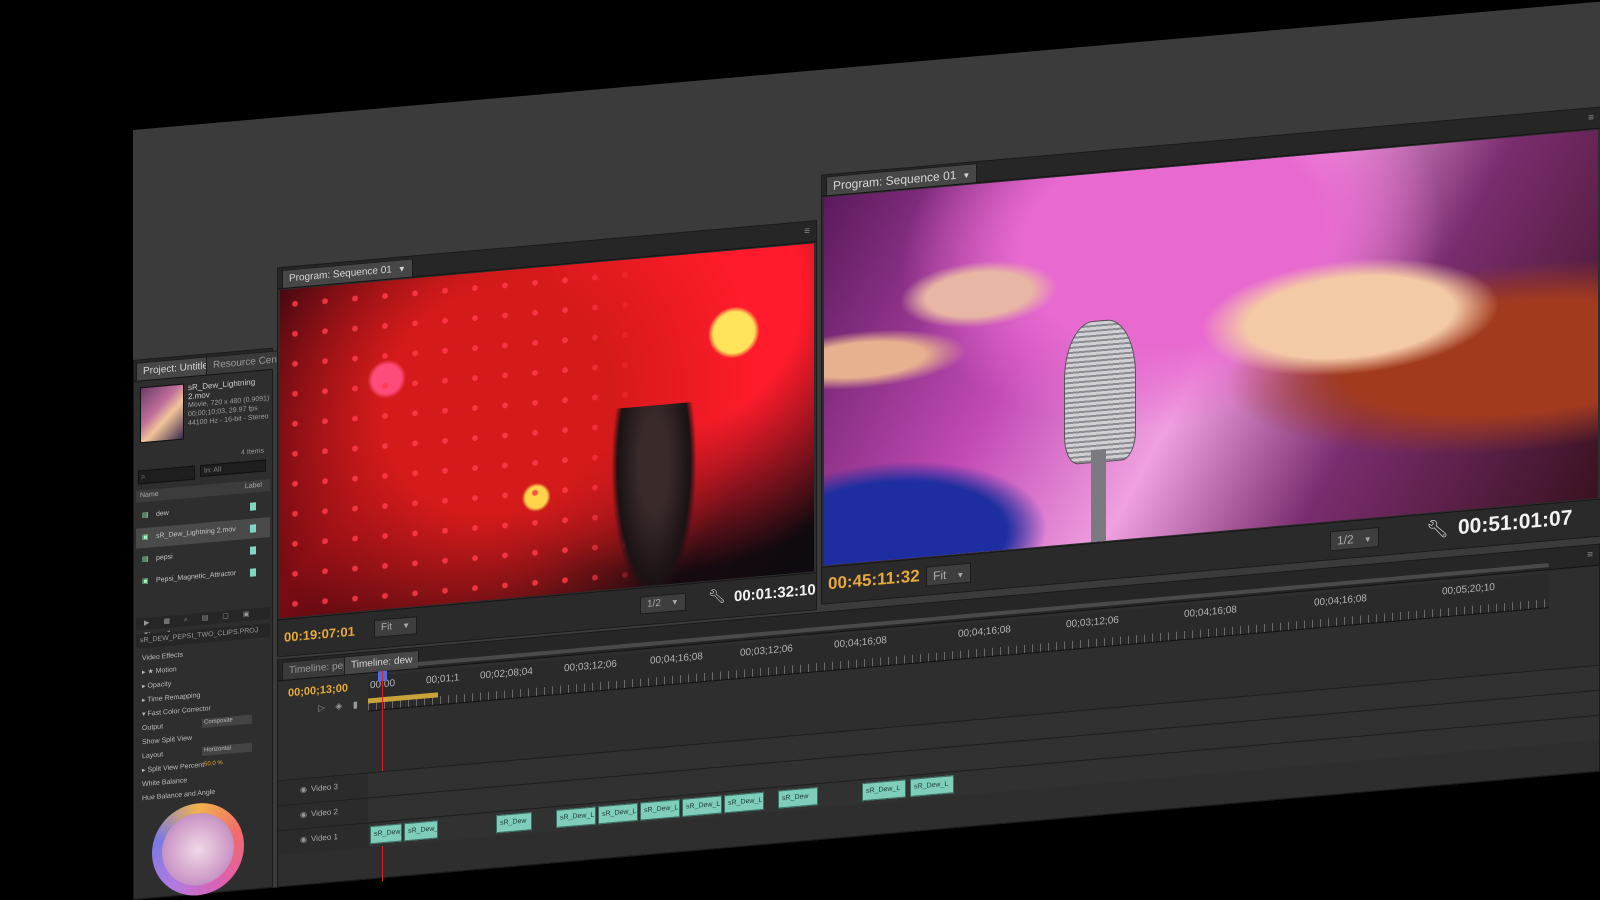 Image resolution: width=1600 pixels, height=900 pixels. Describe the element at coordinates (143, 476) in the screenshot. I see `search-icon: ⌕` at that location.